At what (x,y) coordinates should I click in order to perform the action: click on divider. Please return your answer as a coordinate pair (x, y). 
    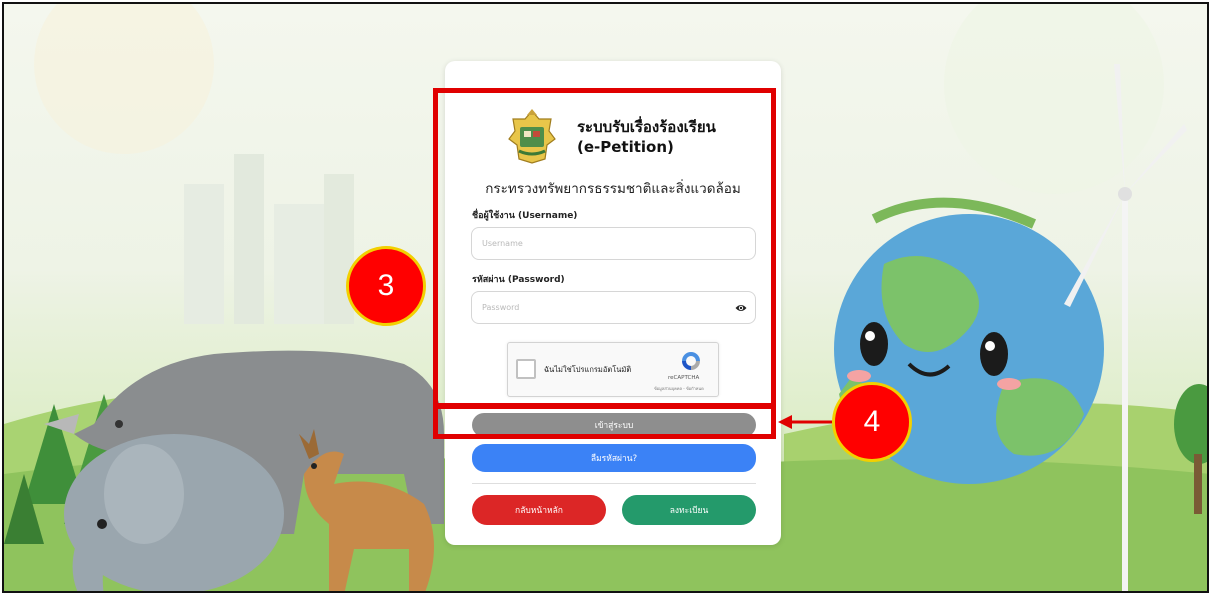
    Looking at the image, I should click on (614, 483).